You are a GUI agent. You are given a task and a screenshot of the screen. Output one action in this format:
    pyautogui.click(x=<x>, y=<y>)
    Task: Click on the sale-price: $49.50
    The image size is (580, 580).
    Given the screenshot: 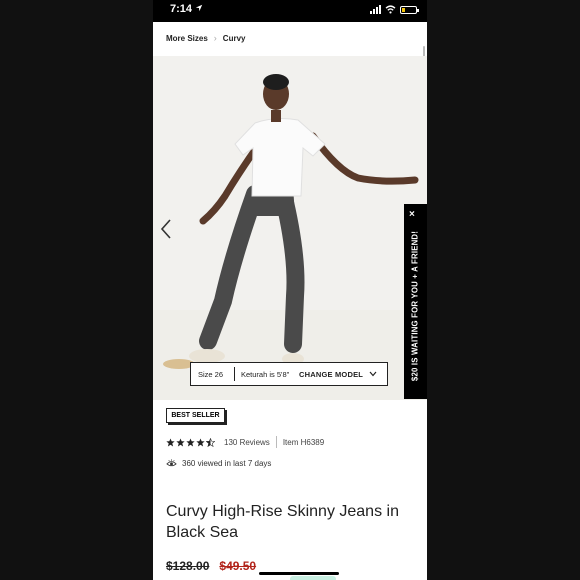 What is the action you would take?
    pyautogui.click(x=238, y=566)
    